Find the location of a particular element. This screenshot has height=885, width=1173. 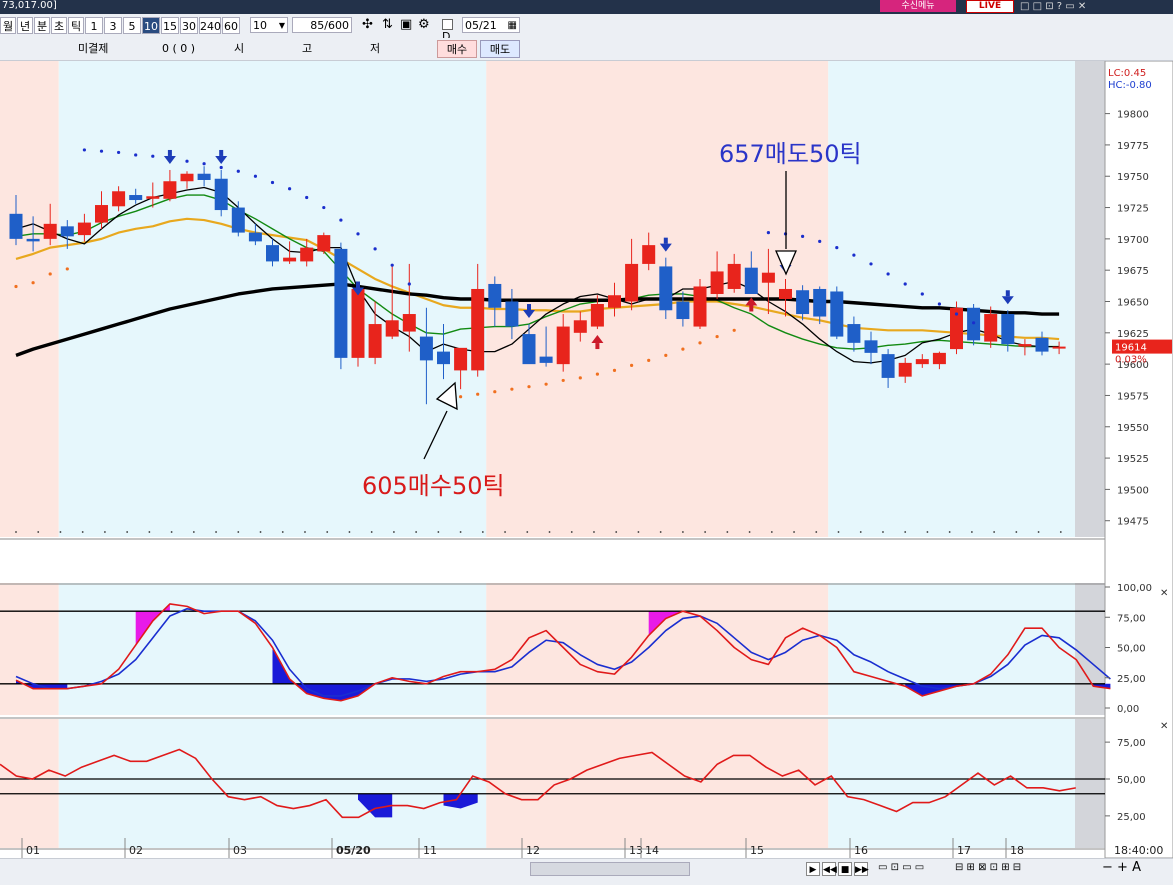

high-label: 고 is located at coordinates (307, 48).